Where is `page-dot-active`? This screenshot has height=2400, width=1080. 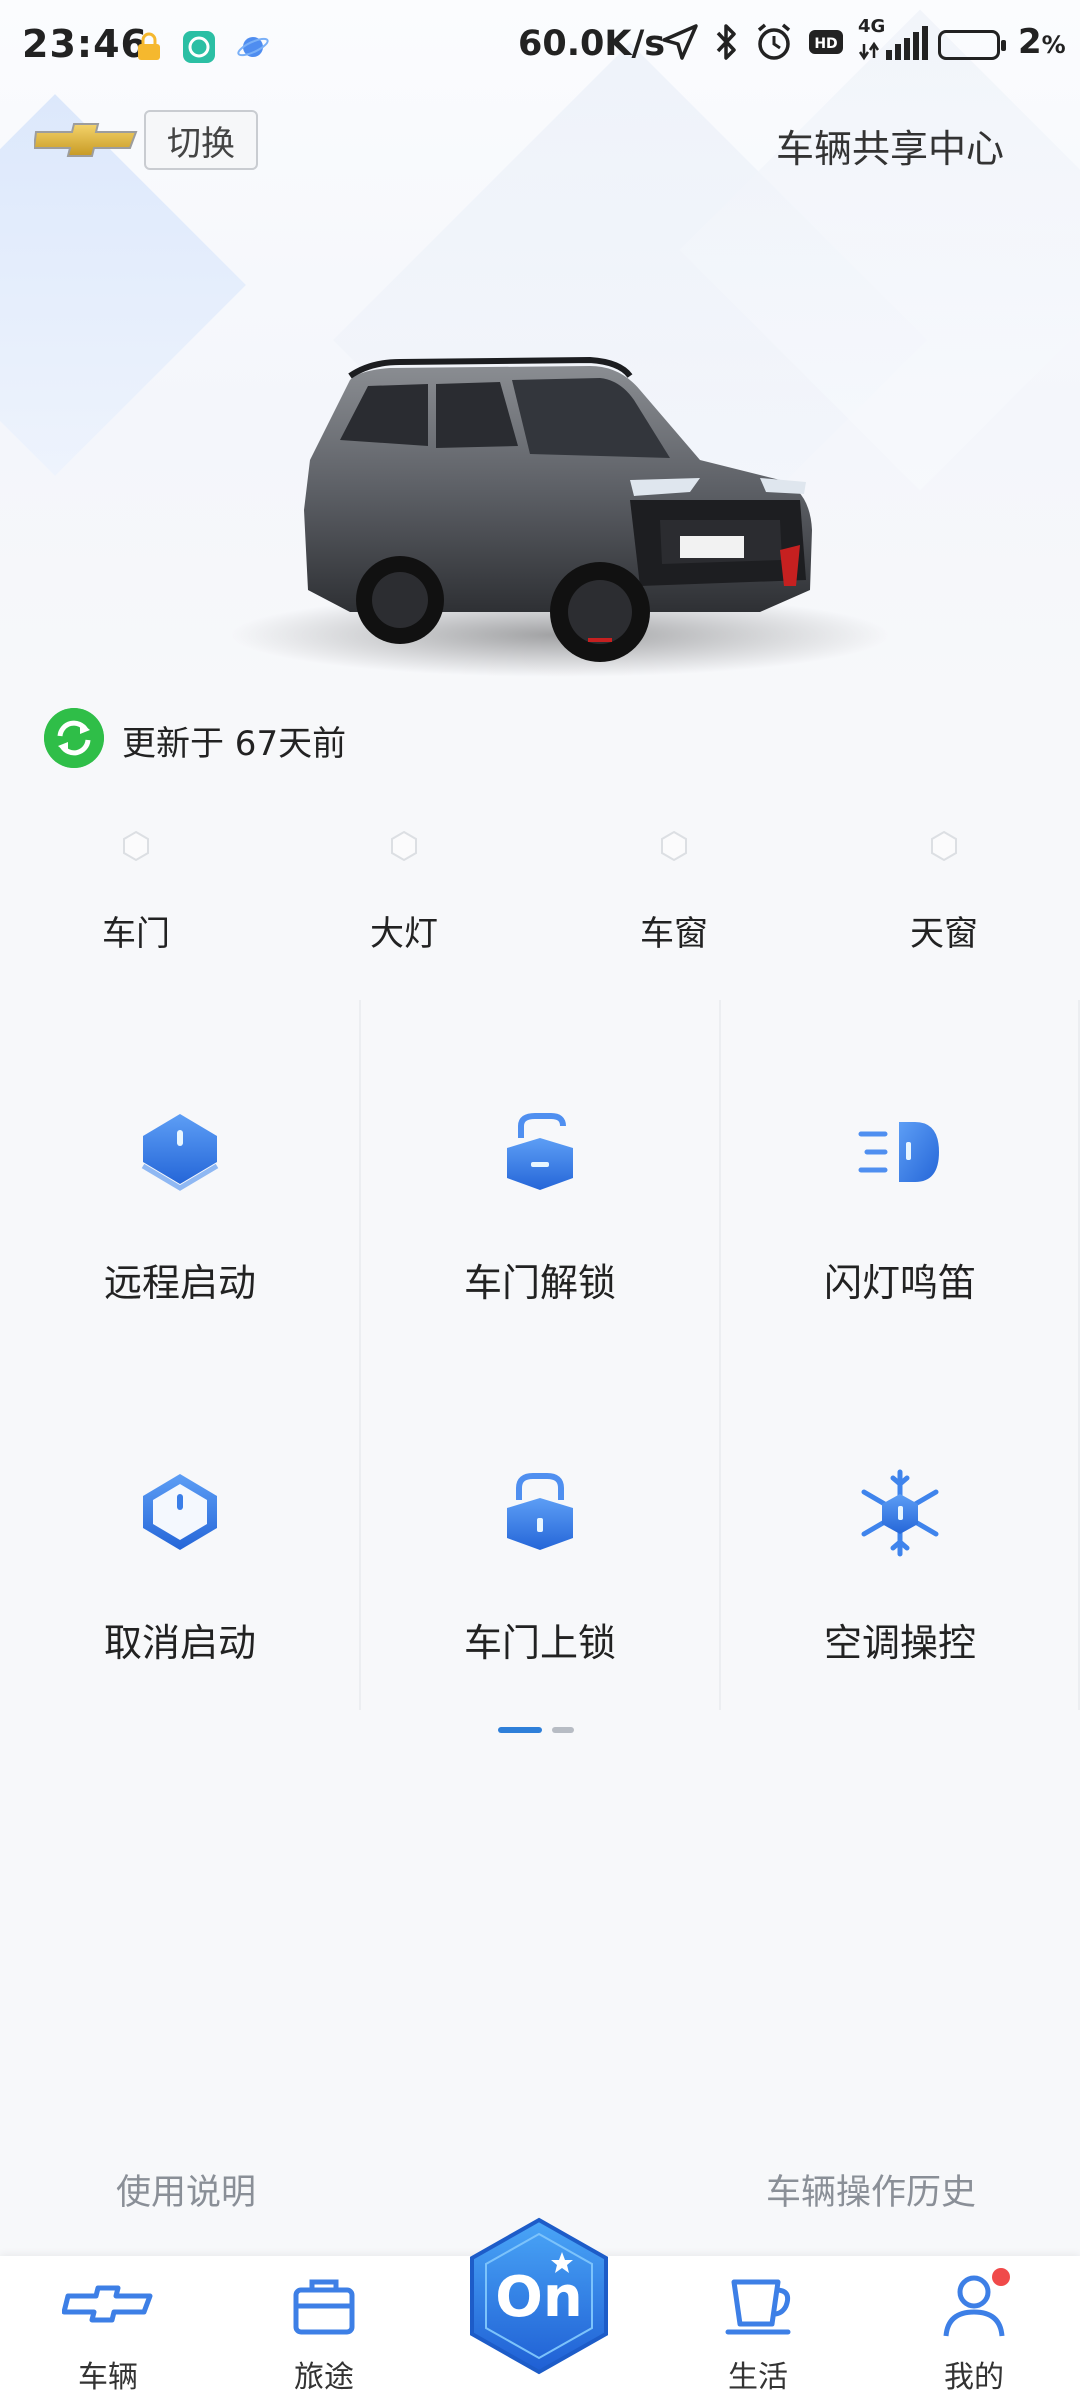 page-dot-active is located at coordinates (520, 1730).